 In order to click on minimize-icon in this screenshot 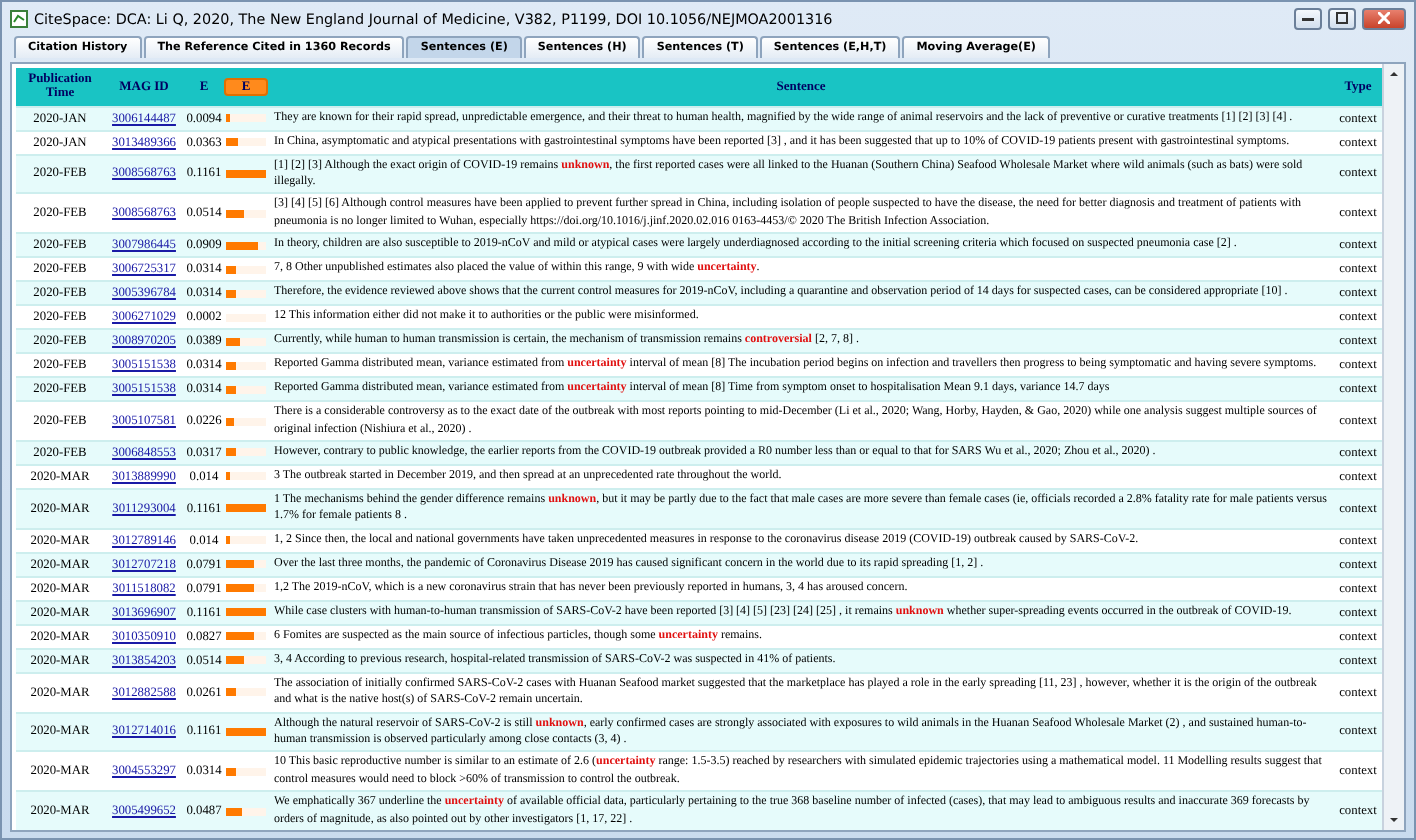, I will do `click(1308, 18)`.